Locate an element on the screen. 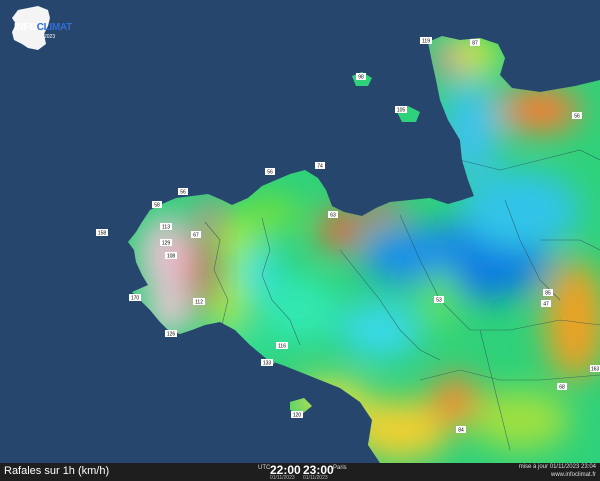 This screenshot has width=600, height=481. station-label: 112 is located at coordinates (199, 302).